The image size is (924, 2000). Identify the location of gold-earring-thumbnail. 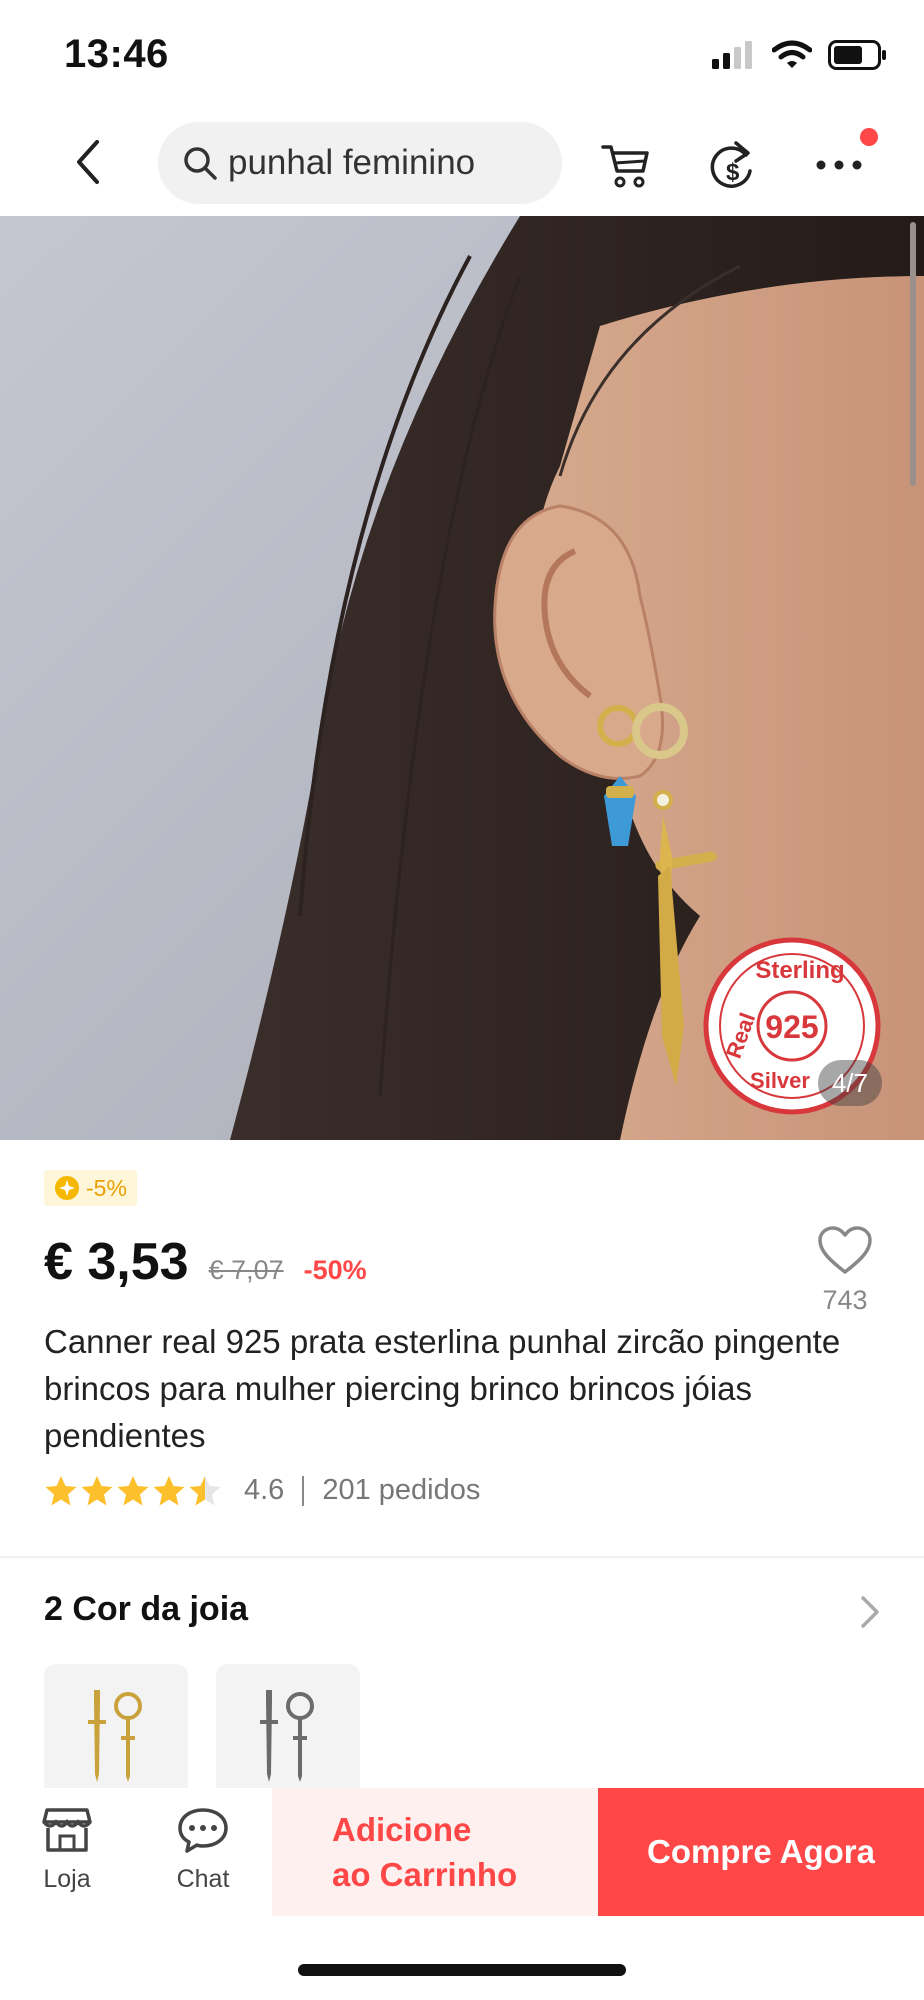
(115, 1736).